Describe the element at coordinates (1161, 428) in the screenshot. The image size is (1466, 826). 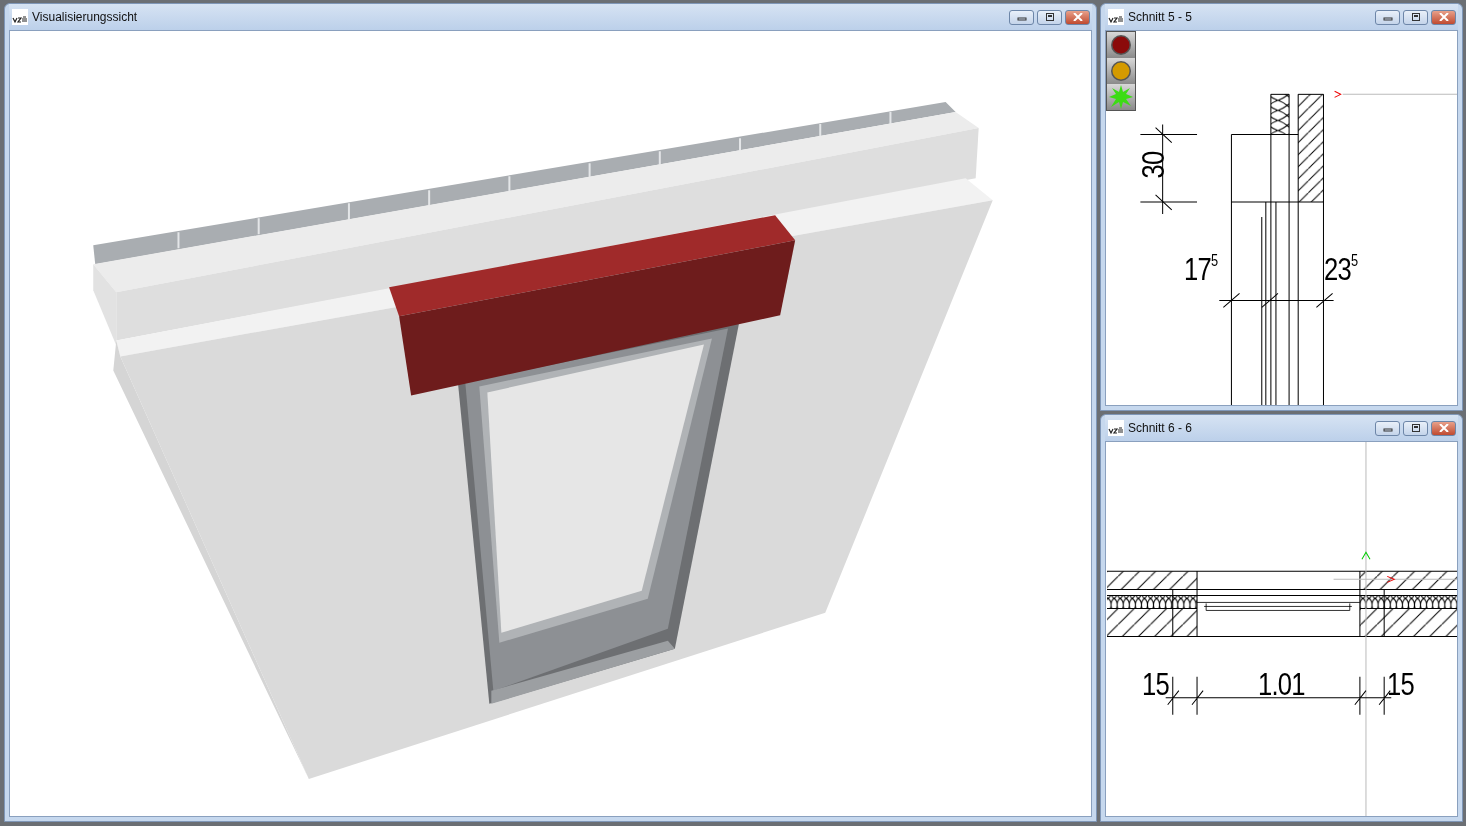
I see `window-title: Schnitt 6 - 6` at that location.